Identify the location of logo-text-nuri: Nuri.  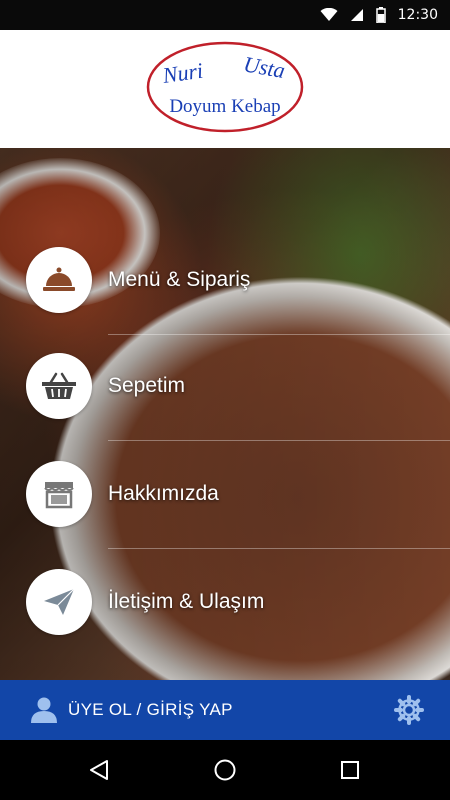
(182, 73).